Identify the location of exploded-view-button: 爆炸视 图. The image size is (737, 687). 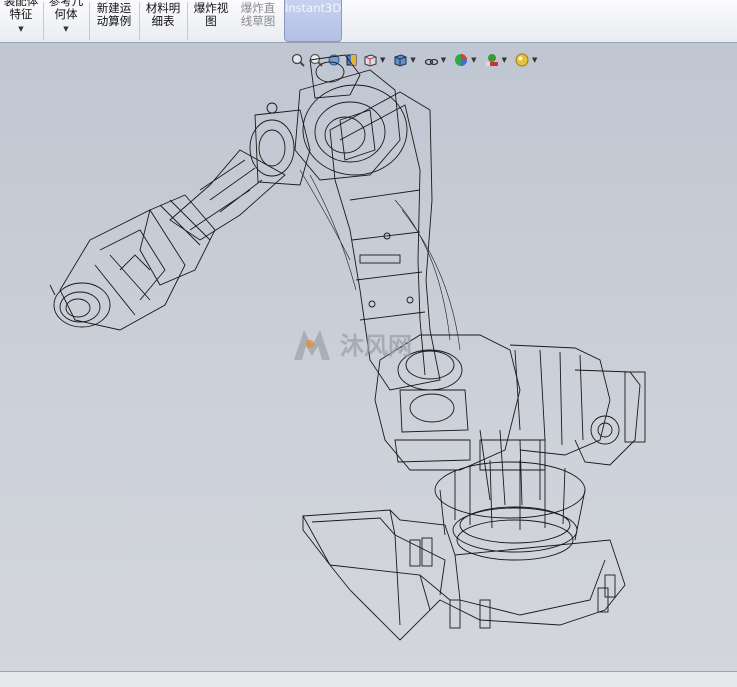
(211, 21).